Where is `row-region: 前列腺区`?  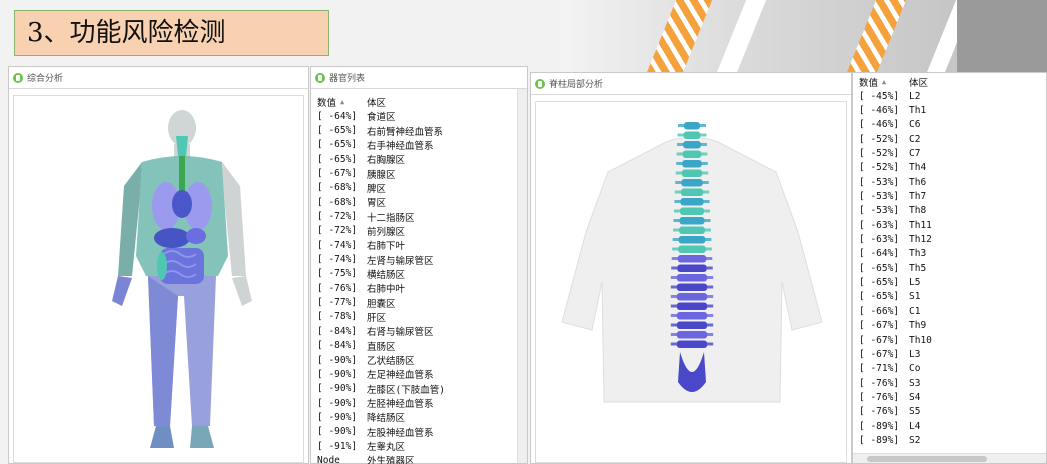
row-region: 前列腺区 is located at coordinates (386, 232).